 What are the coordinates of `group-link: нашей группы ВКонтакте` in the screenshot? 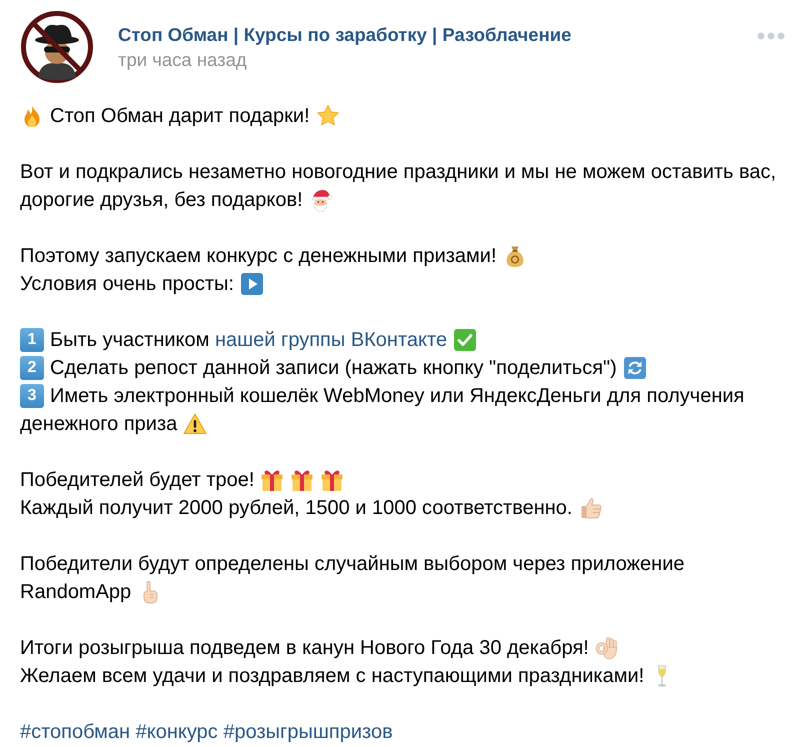 It's located at (331, 340).